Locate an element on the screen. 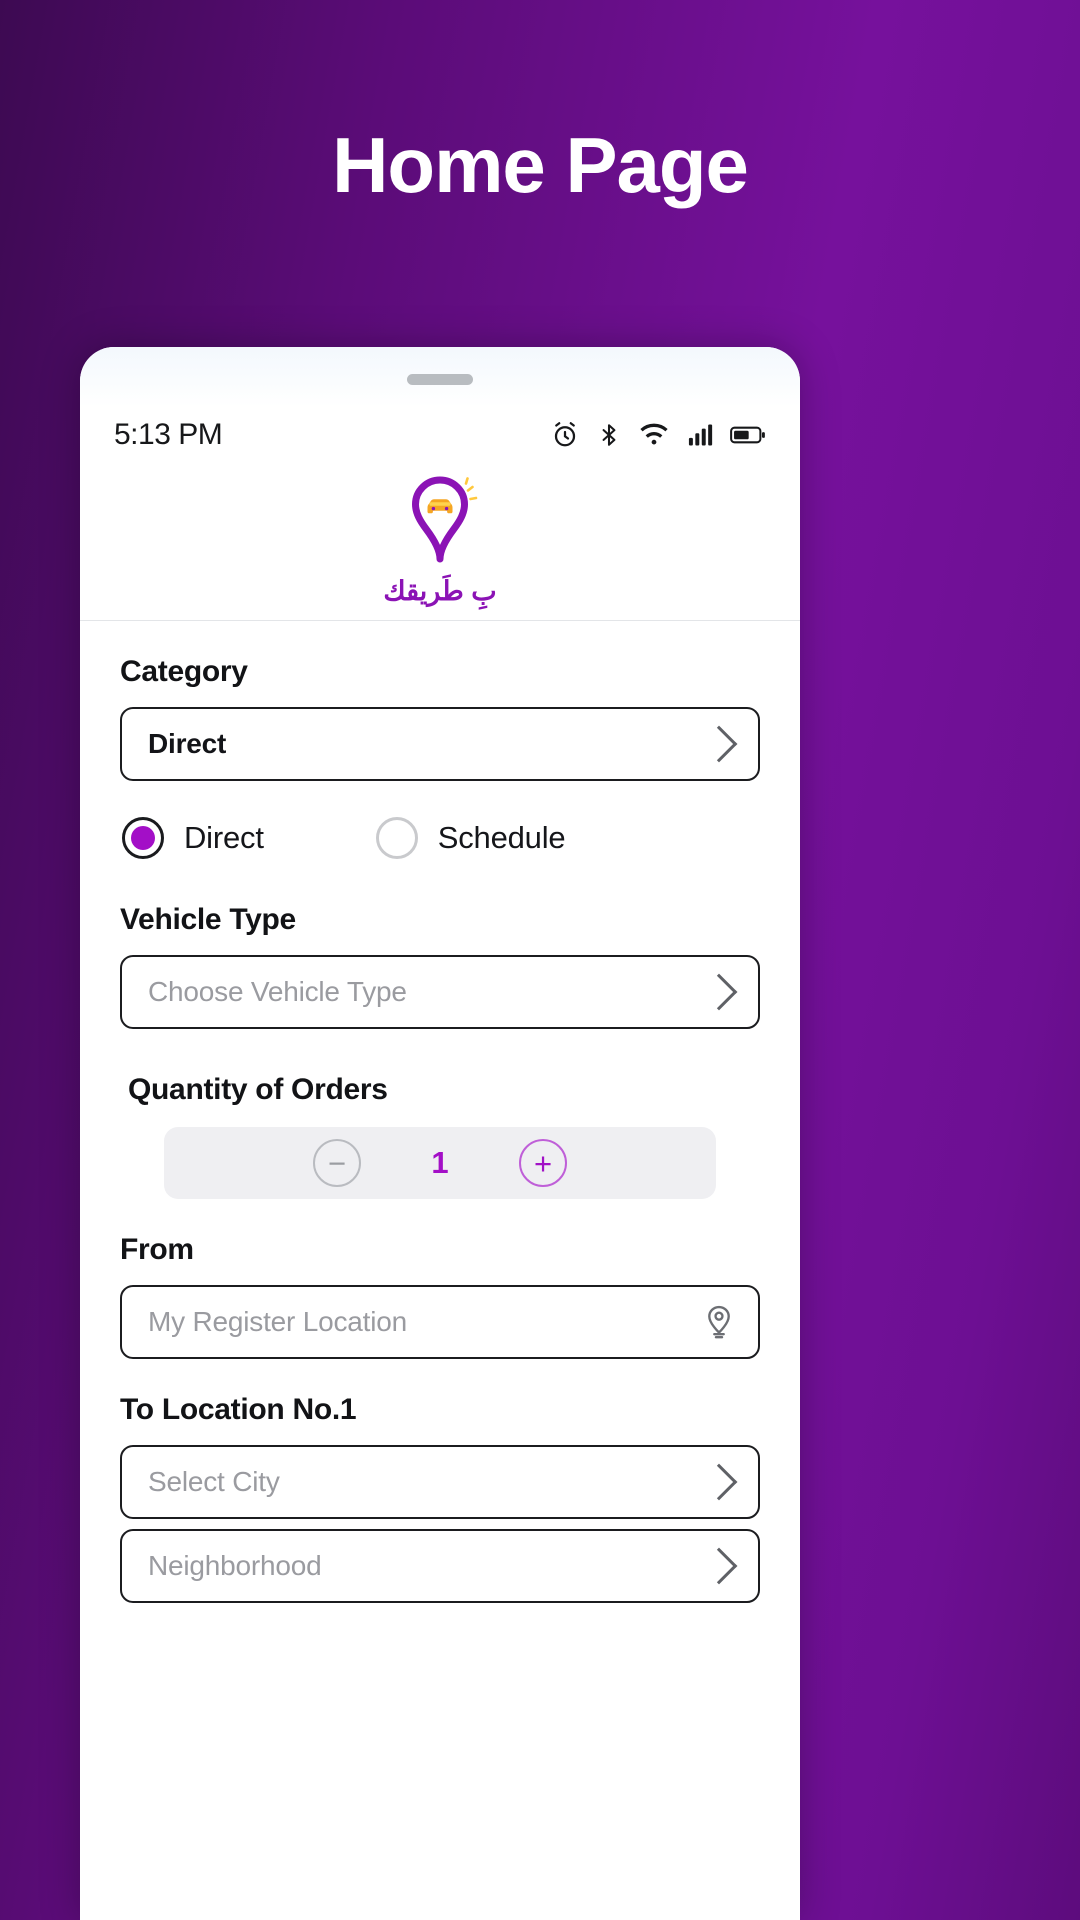 This screenshot has width=1080, height=1920. neighborhood-placeholder: Neighborhood is located at coordinates (235, 1565).